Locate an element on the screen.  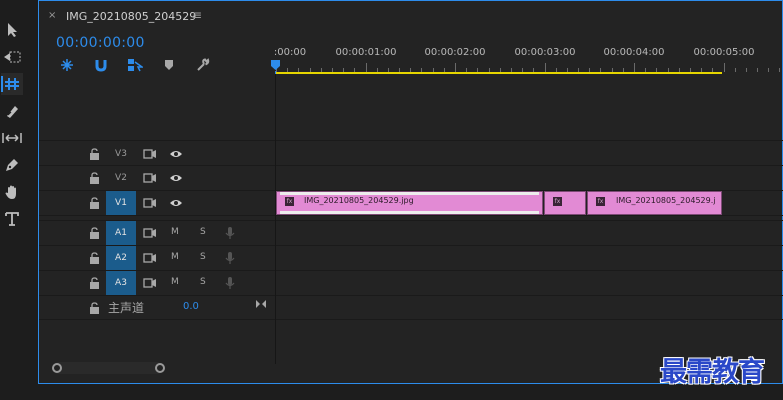
selection-tool is located at coordinates (12, 30).